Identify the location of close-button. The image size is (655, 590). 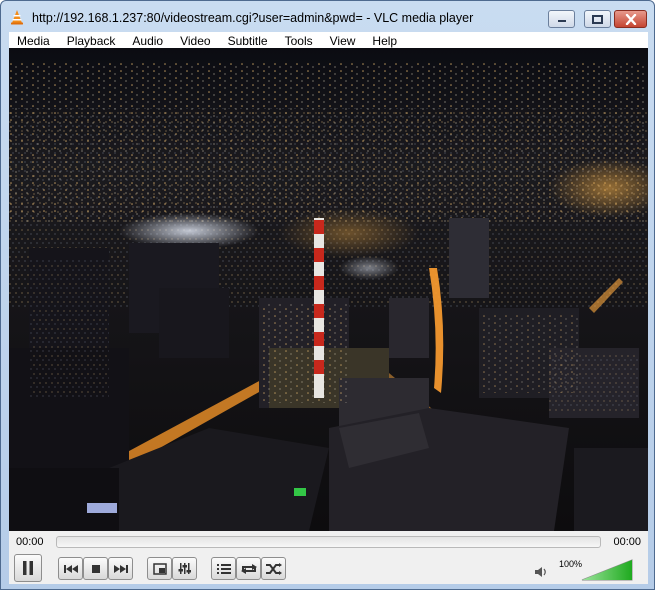
(630, 19).